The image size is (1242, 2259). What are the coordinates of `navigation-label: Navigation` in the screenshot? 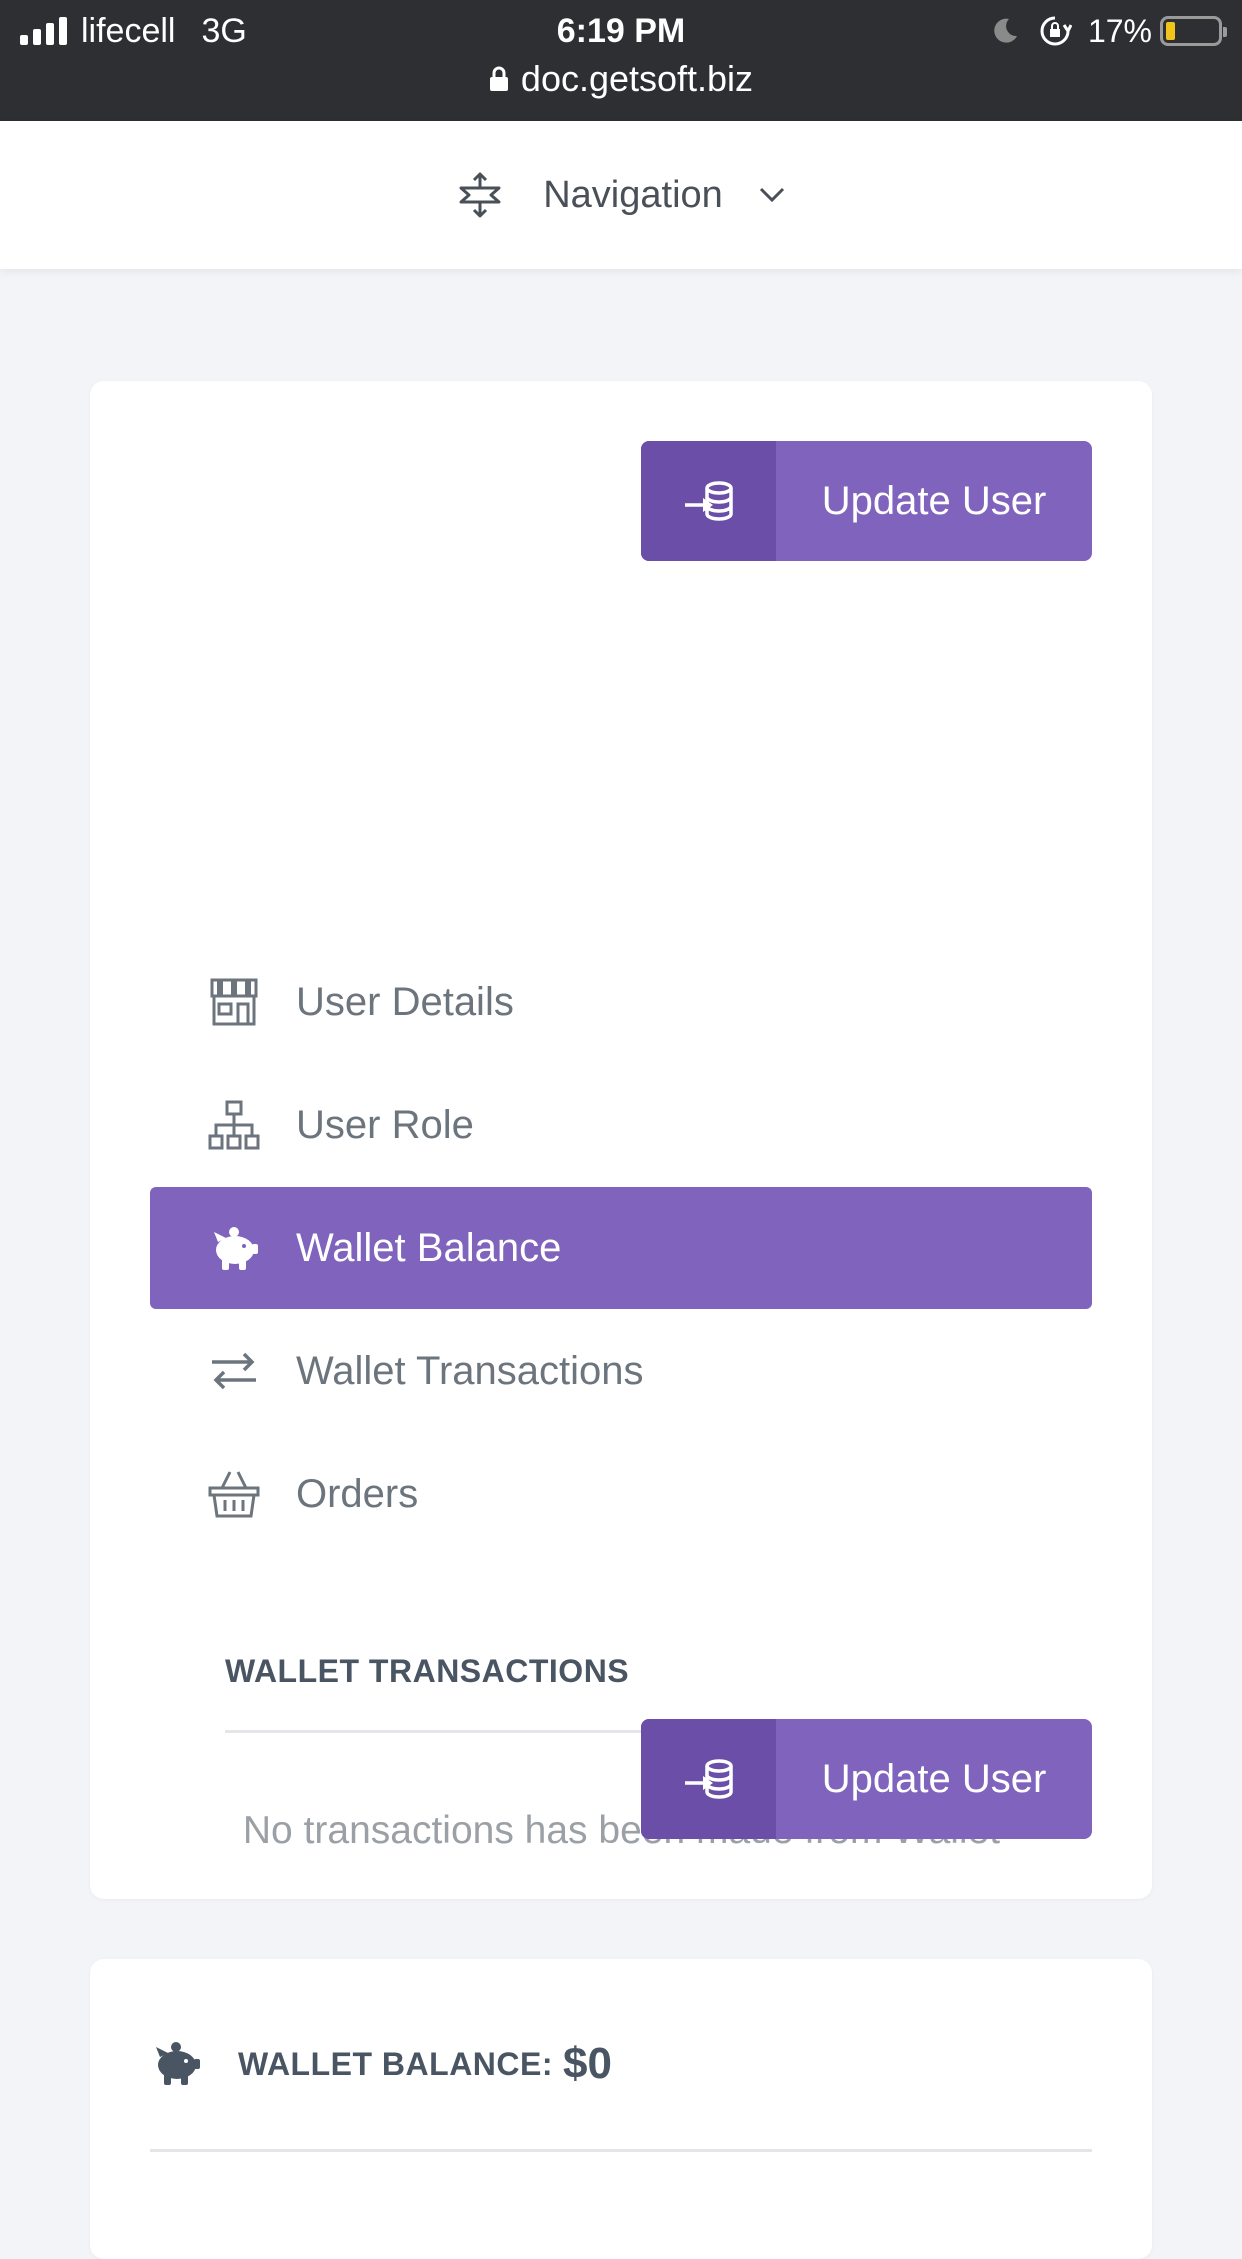 It's located at (633, 194).